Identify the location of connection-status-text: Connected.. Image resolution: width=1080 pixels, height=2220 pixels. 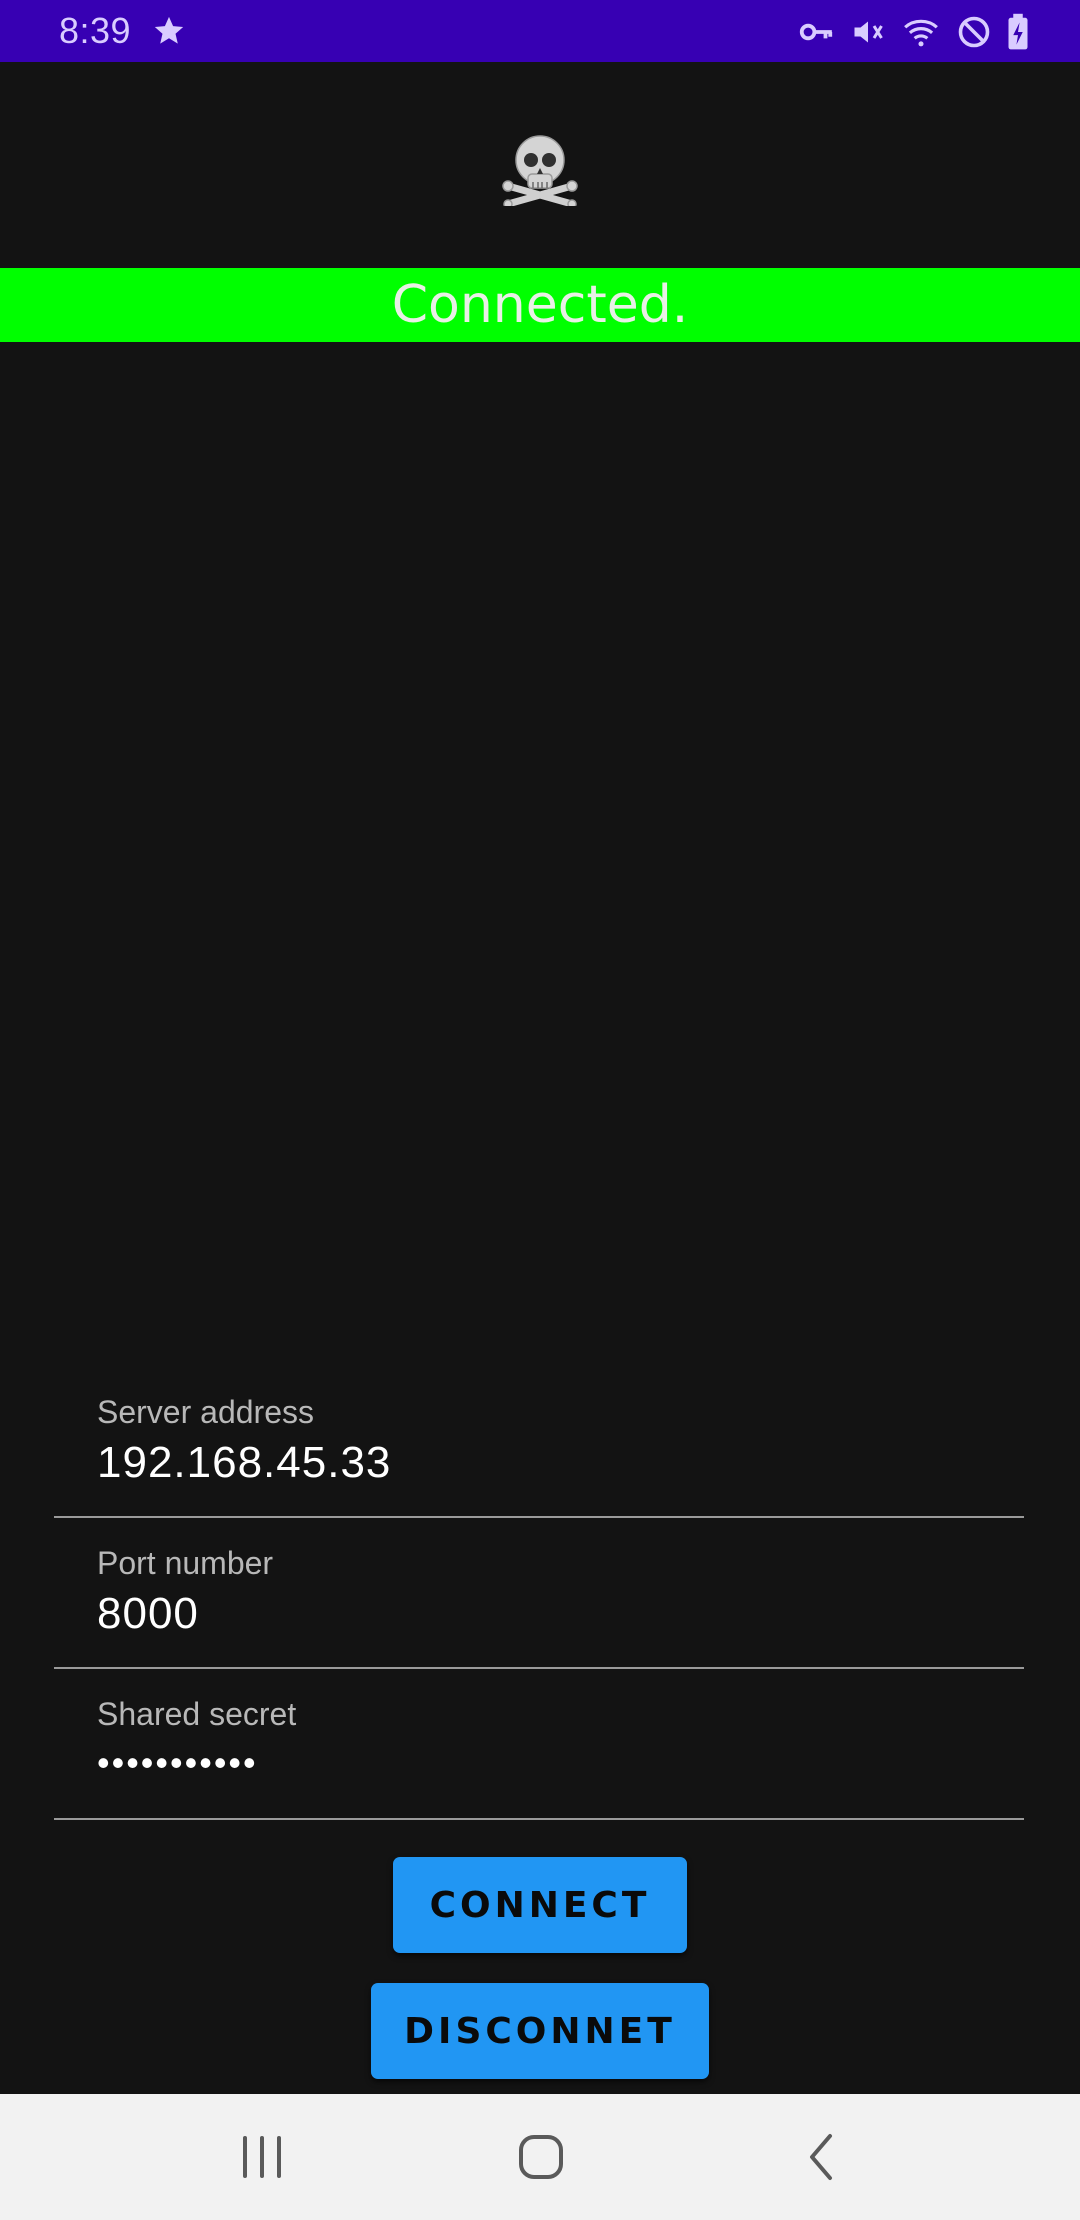
(540, 305).